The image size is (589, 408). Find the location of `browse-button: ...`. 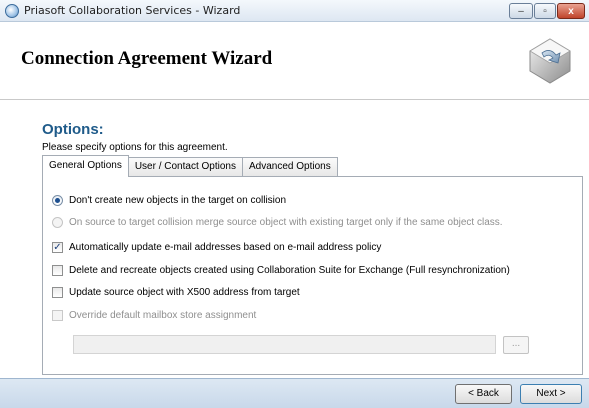

browse-button: ... is located at coordinates (516, 345).